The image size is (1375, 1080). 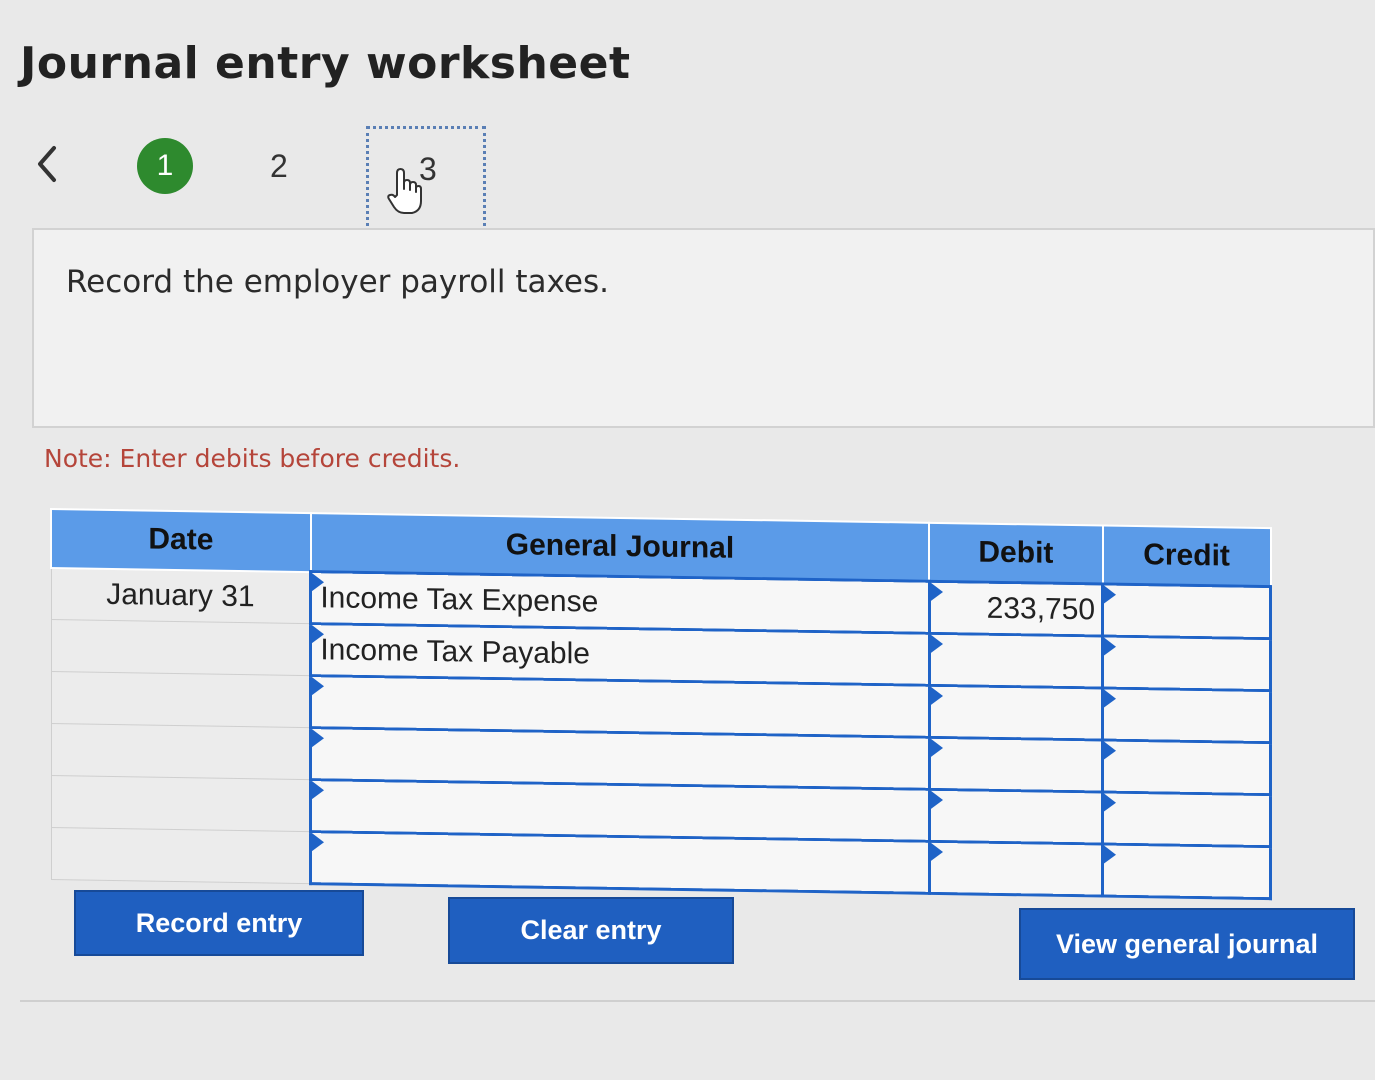 I want to click on hand-pointer-icon, so click(x=405, y=191).